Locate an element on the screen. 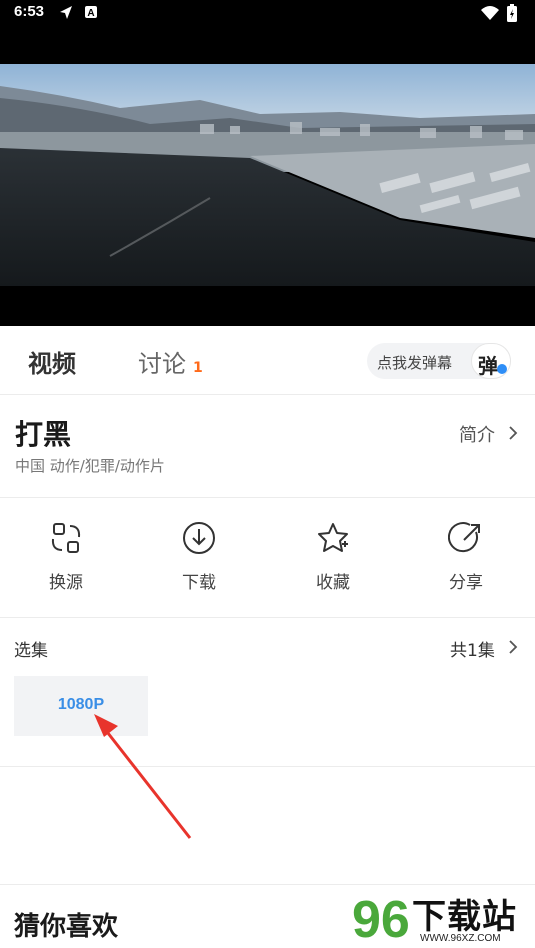  location-arrow-icon is located at coordinates (66, 12).